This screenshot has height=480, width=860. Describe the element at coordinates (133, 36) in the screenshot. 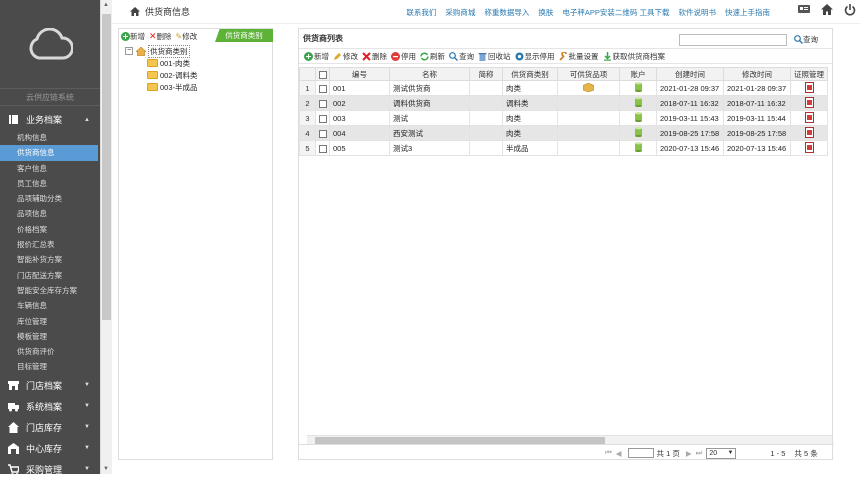

I see `add-category-button: 新增` at that location.